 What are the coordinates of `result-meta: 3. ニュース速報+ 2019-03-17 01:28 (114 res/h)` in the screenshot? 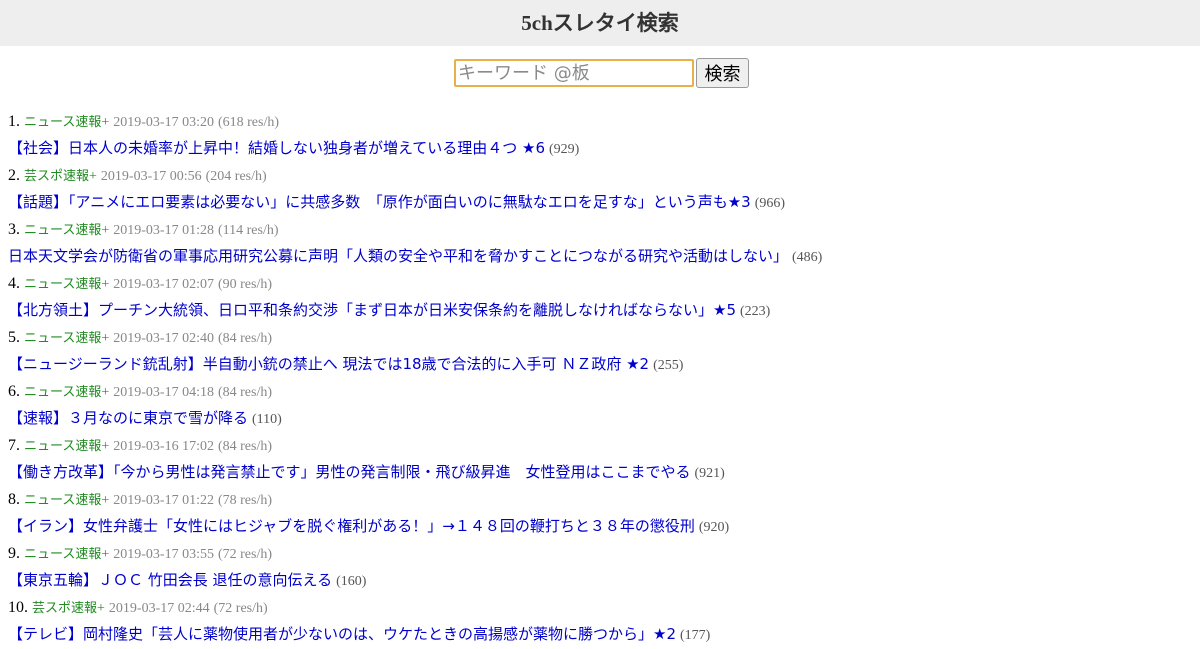 It's located at (604, 229).